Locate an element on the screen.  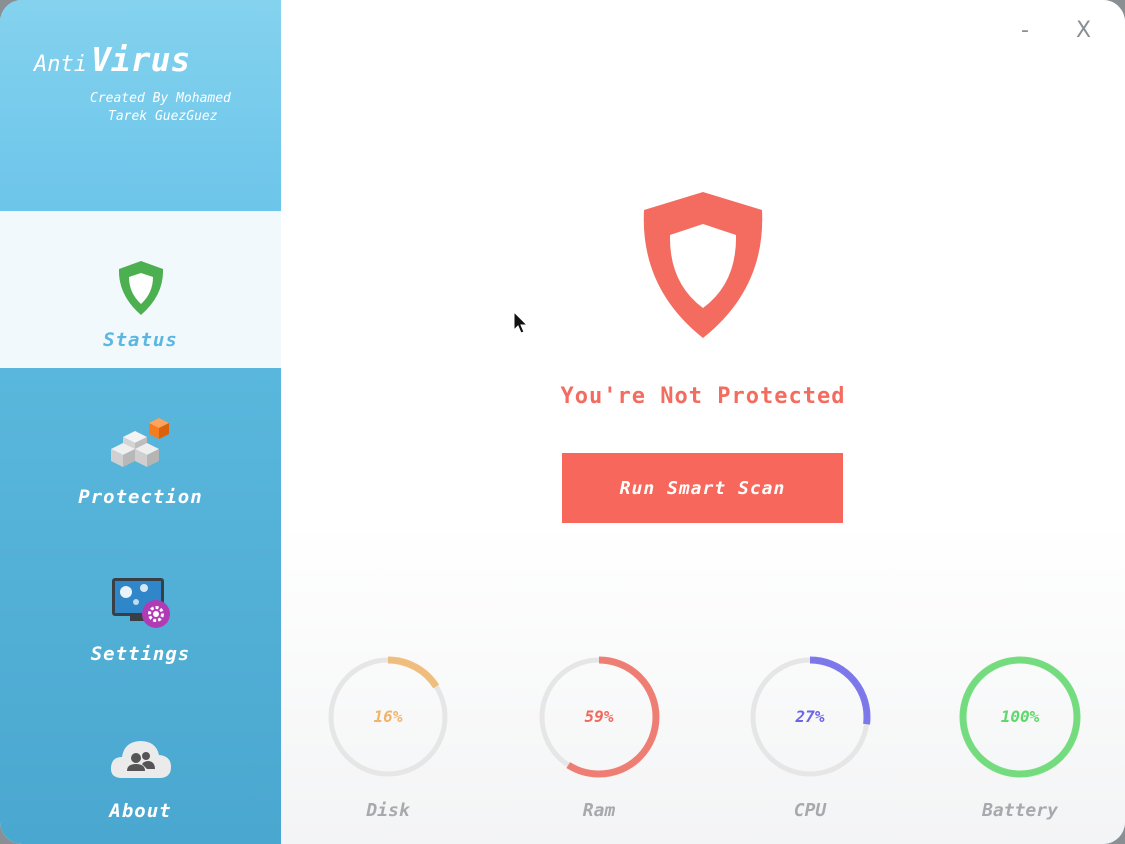
credit-line-1: Created By Mohamed is located at coordinates (160, 98).